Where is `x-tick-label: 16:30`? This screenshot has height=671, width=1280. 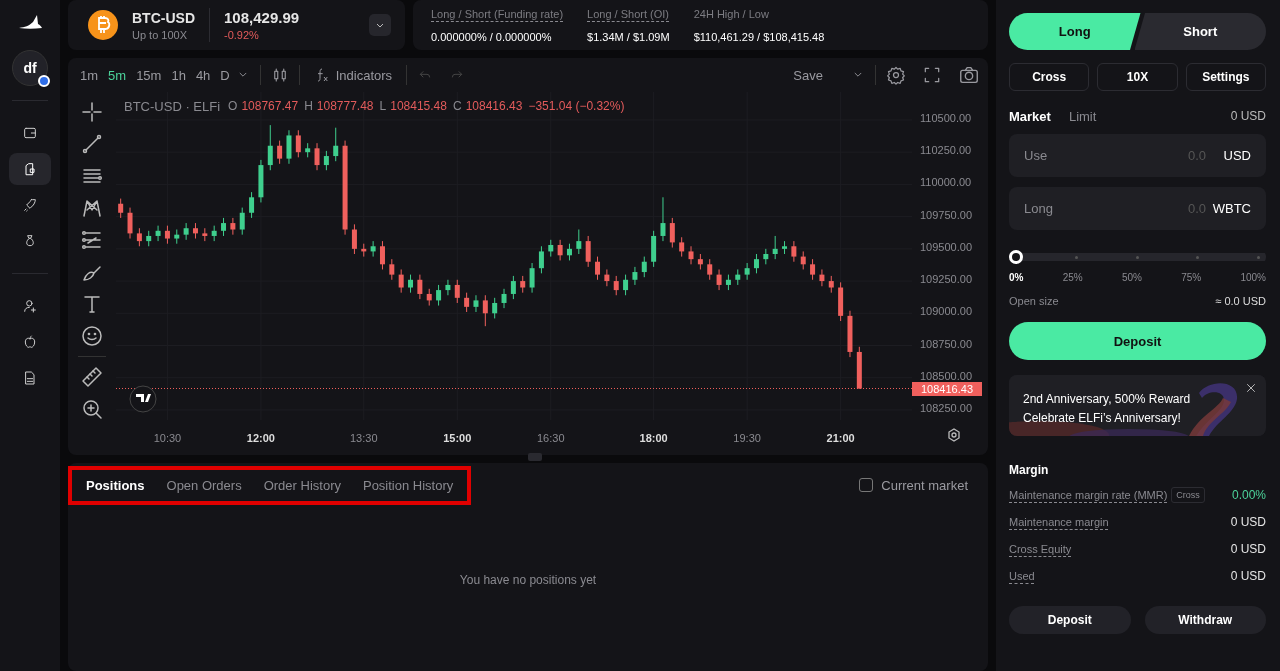
x-tick-label: 16:30 is located at coordinates (551, 438).